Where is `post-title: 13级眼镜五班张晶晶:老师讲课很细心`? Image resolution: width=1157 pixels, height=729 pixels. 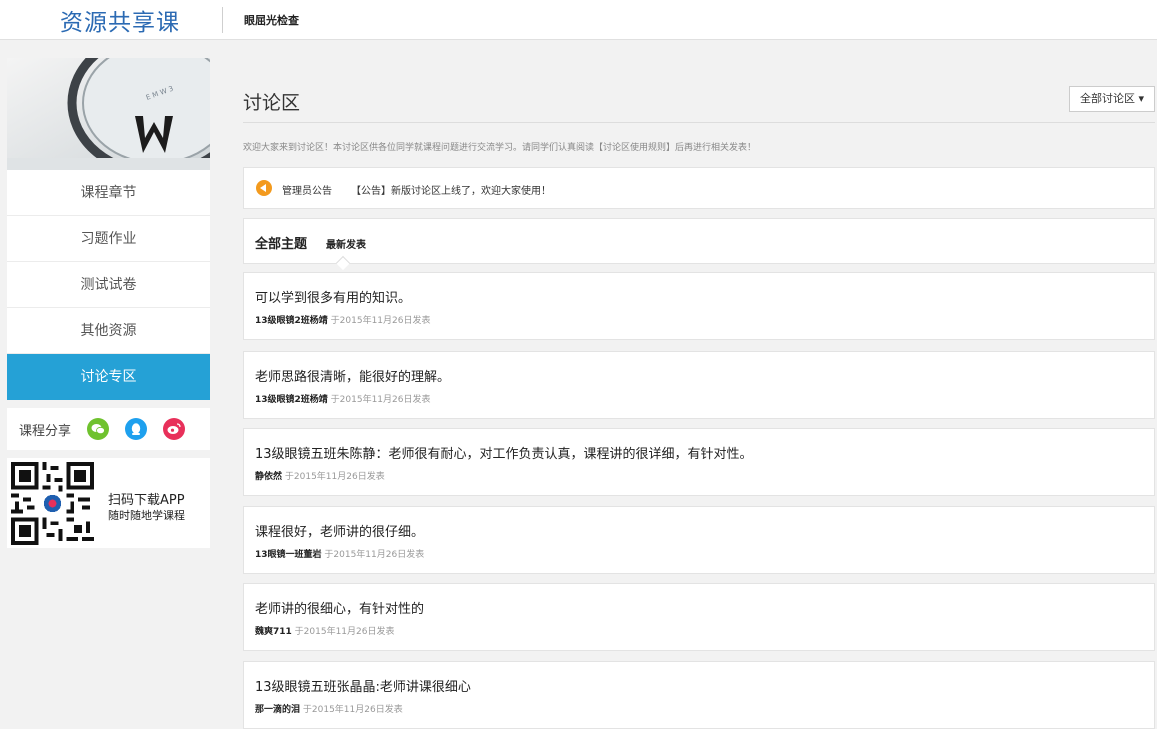 post-title: 13级眼镜五班张晶晶:老师讲课很细心 is located at coordinates (363, 685).